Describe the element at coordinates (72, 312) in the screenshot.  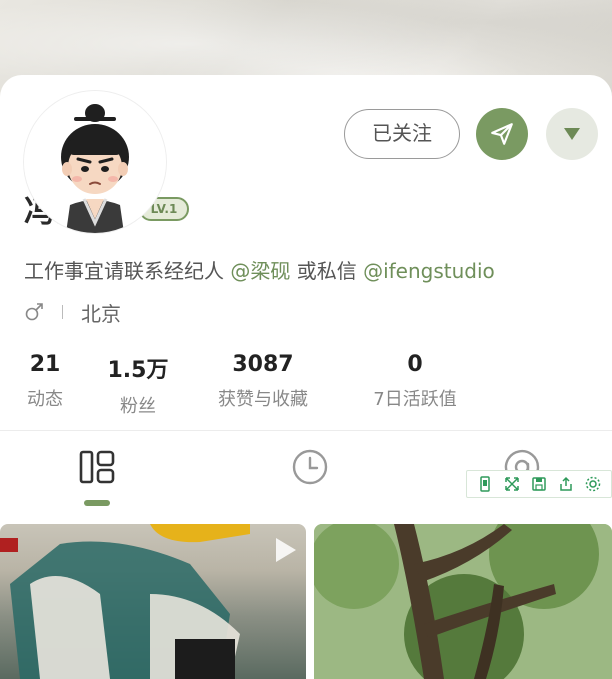
I see `profile-meta: 北京` at that location.